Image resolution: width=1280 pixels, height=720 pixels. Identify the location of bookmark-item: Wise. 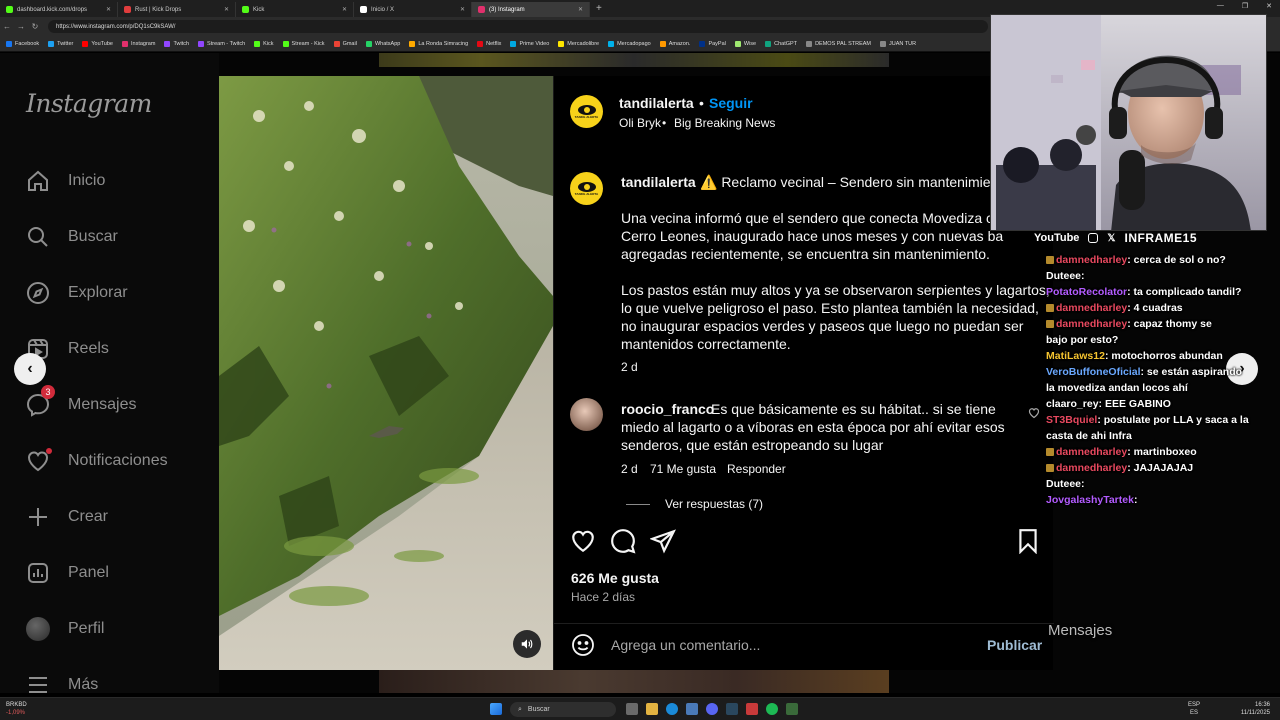
(745, 43).